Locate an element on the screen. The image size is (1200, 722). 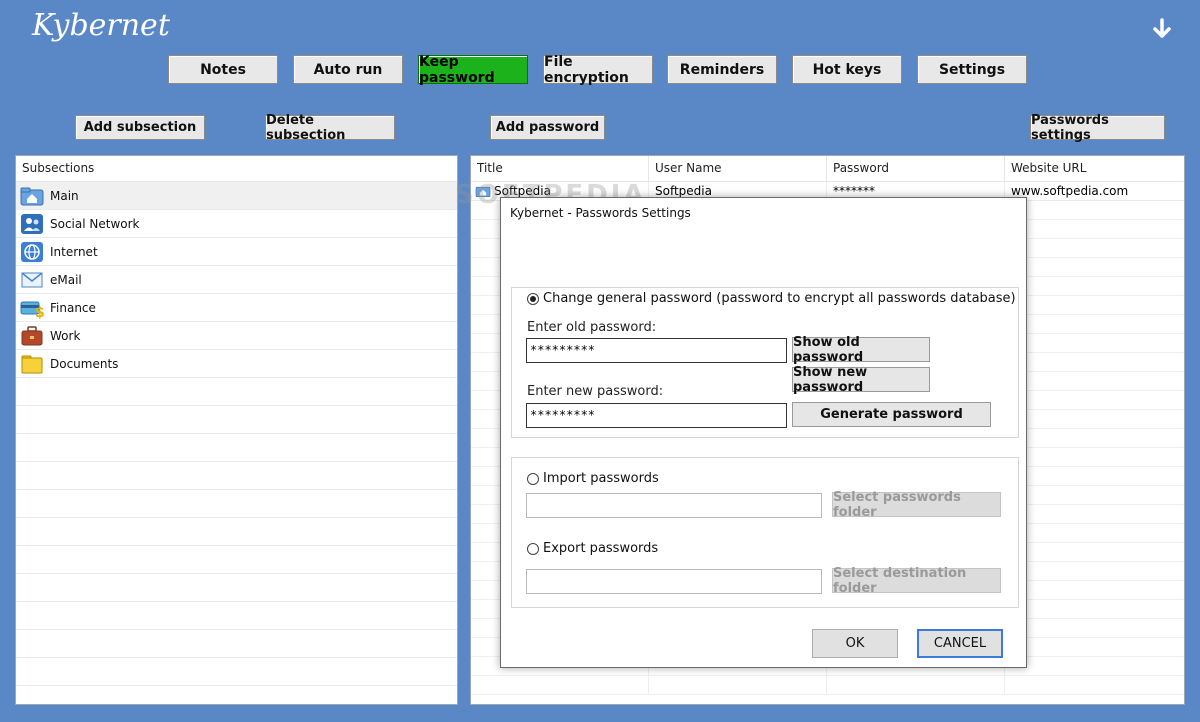
arrow-down-icon is located at coordinates (1162, 29).